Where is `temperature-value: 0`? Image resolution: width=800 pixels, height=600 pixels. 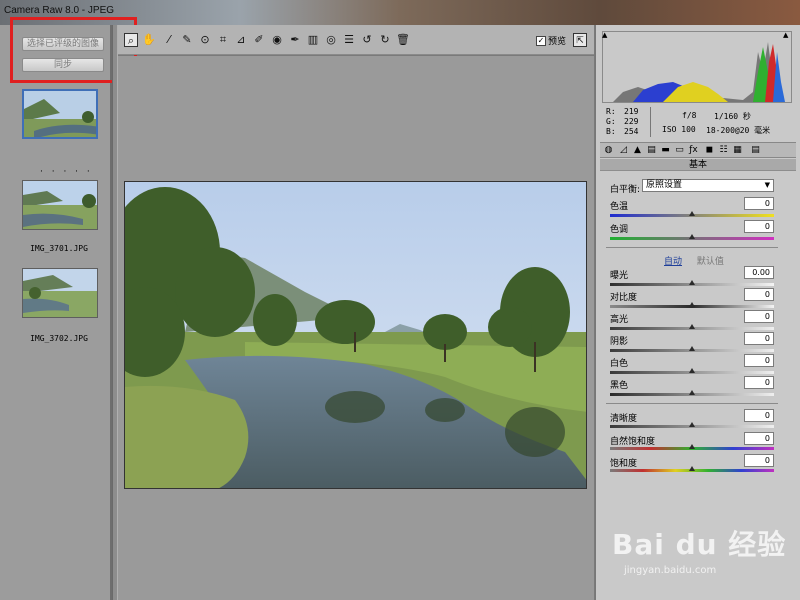 temperature-value: 0 is located at coordinates (759, 203).